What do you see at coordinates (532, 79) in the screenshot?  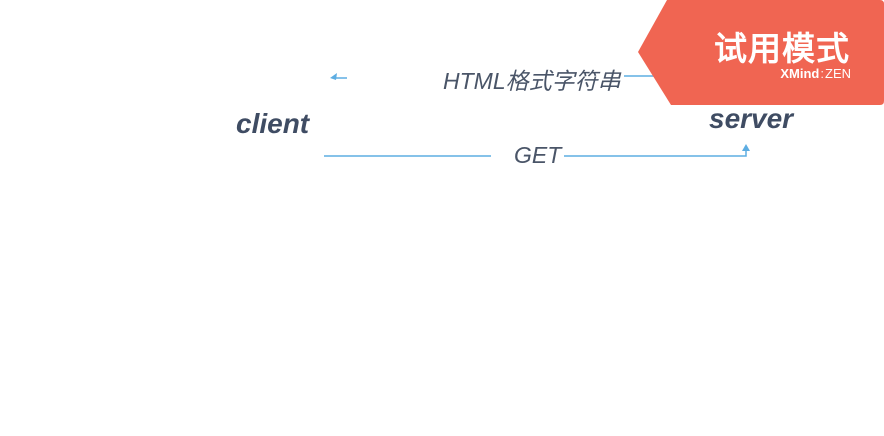 I see `response-edge-label: HTML格式字符串` at bounding box center [532, 79].